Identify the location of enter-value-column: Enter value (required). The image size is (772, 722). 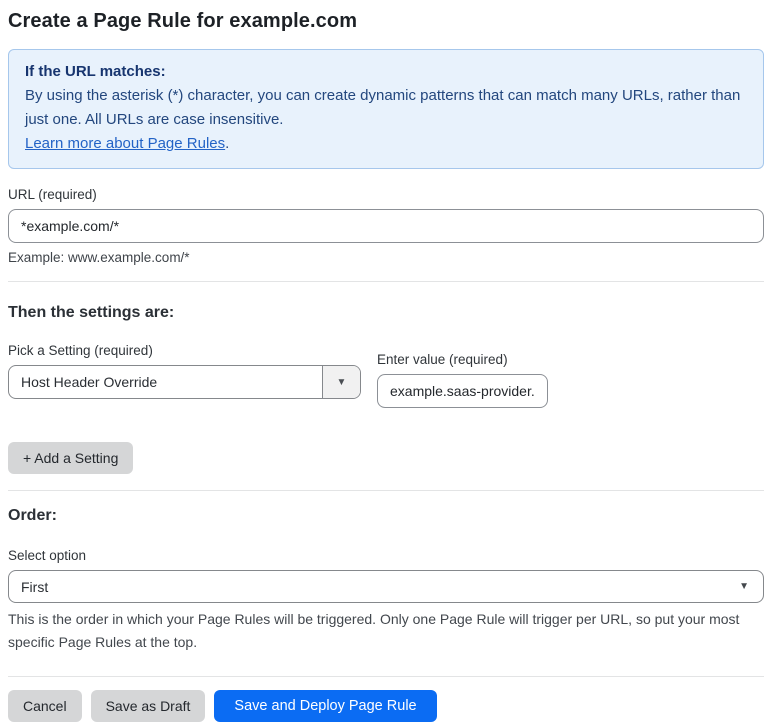
(462, 380).